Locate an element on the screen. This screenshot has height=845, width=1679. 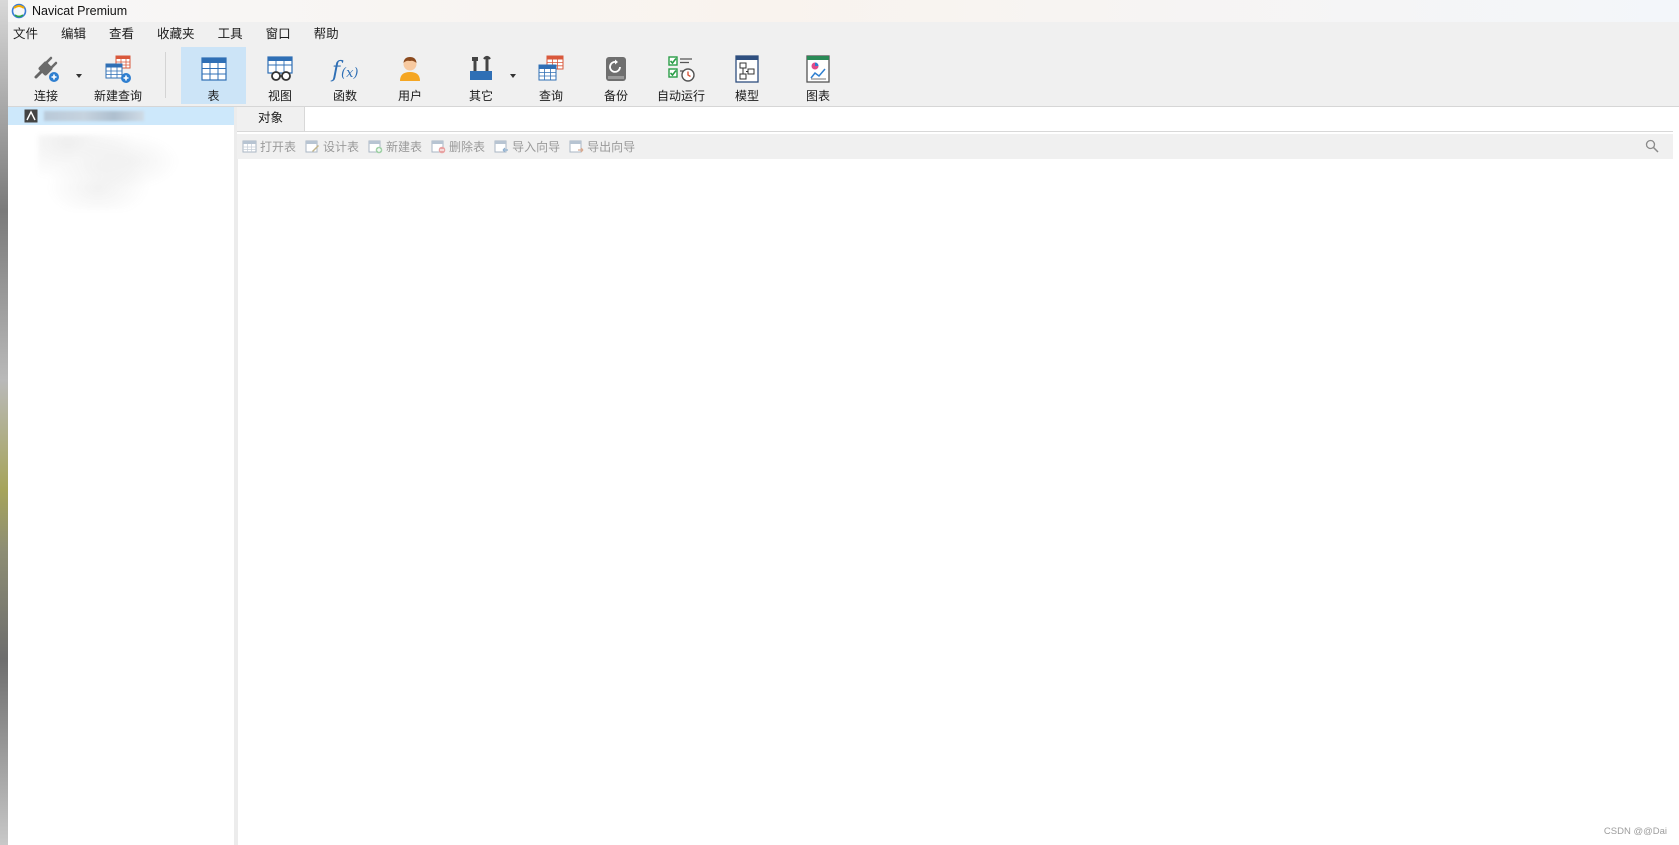
backup-icon is located at coordinates (616, 69).